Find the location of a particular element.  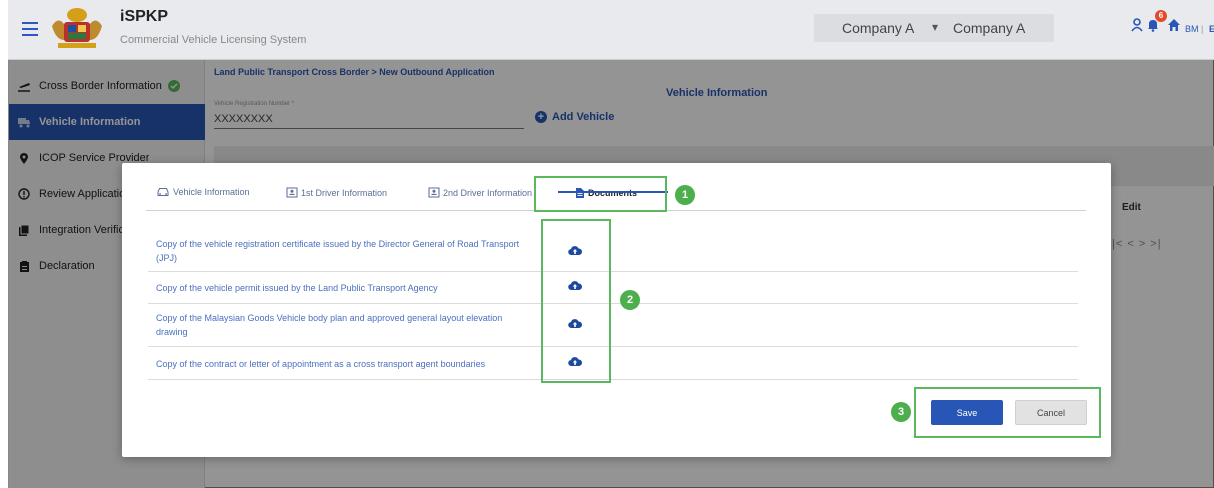

tab-vehicle-information: Vehicle Information is located at coordinates (203, 192).